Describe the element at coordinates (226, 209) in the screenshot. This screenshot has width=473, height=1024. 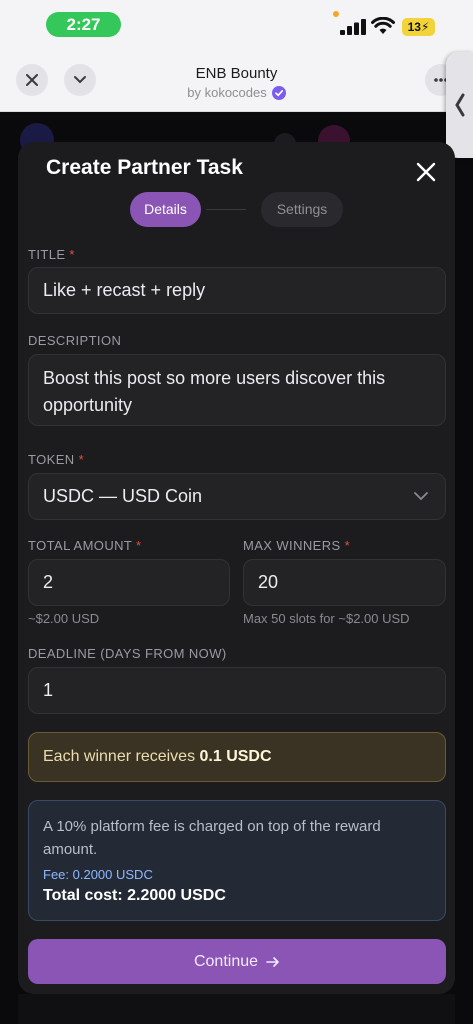
I see `step-connector` at that location.